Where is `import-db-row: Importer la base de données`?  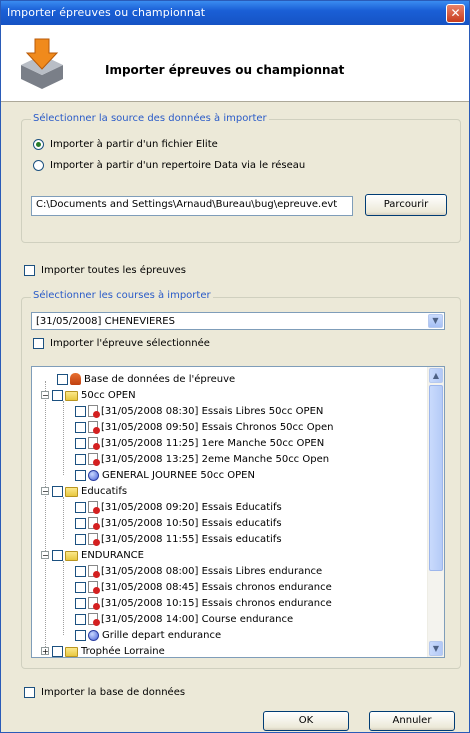
import-db-row: Importer la base de données is located at coordinates (104, 692).